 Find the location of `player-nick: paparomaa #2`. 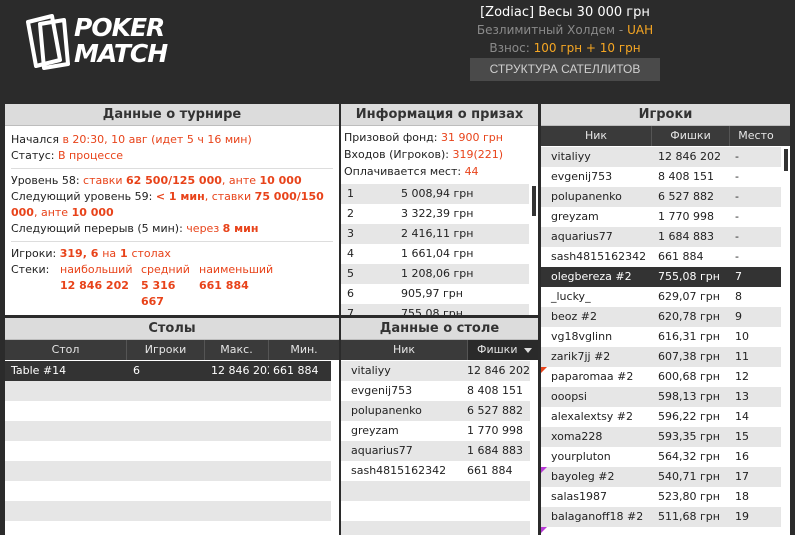

player-nick: paparomaa #2 is located at coordinates (592, 376).